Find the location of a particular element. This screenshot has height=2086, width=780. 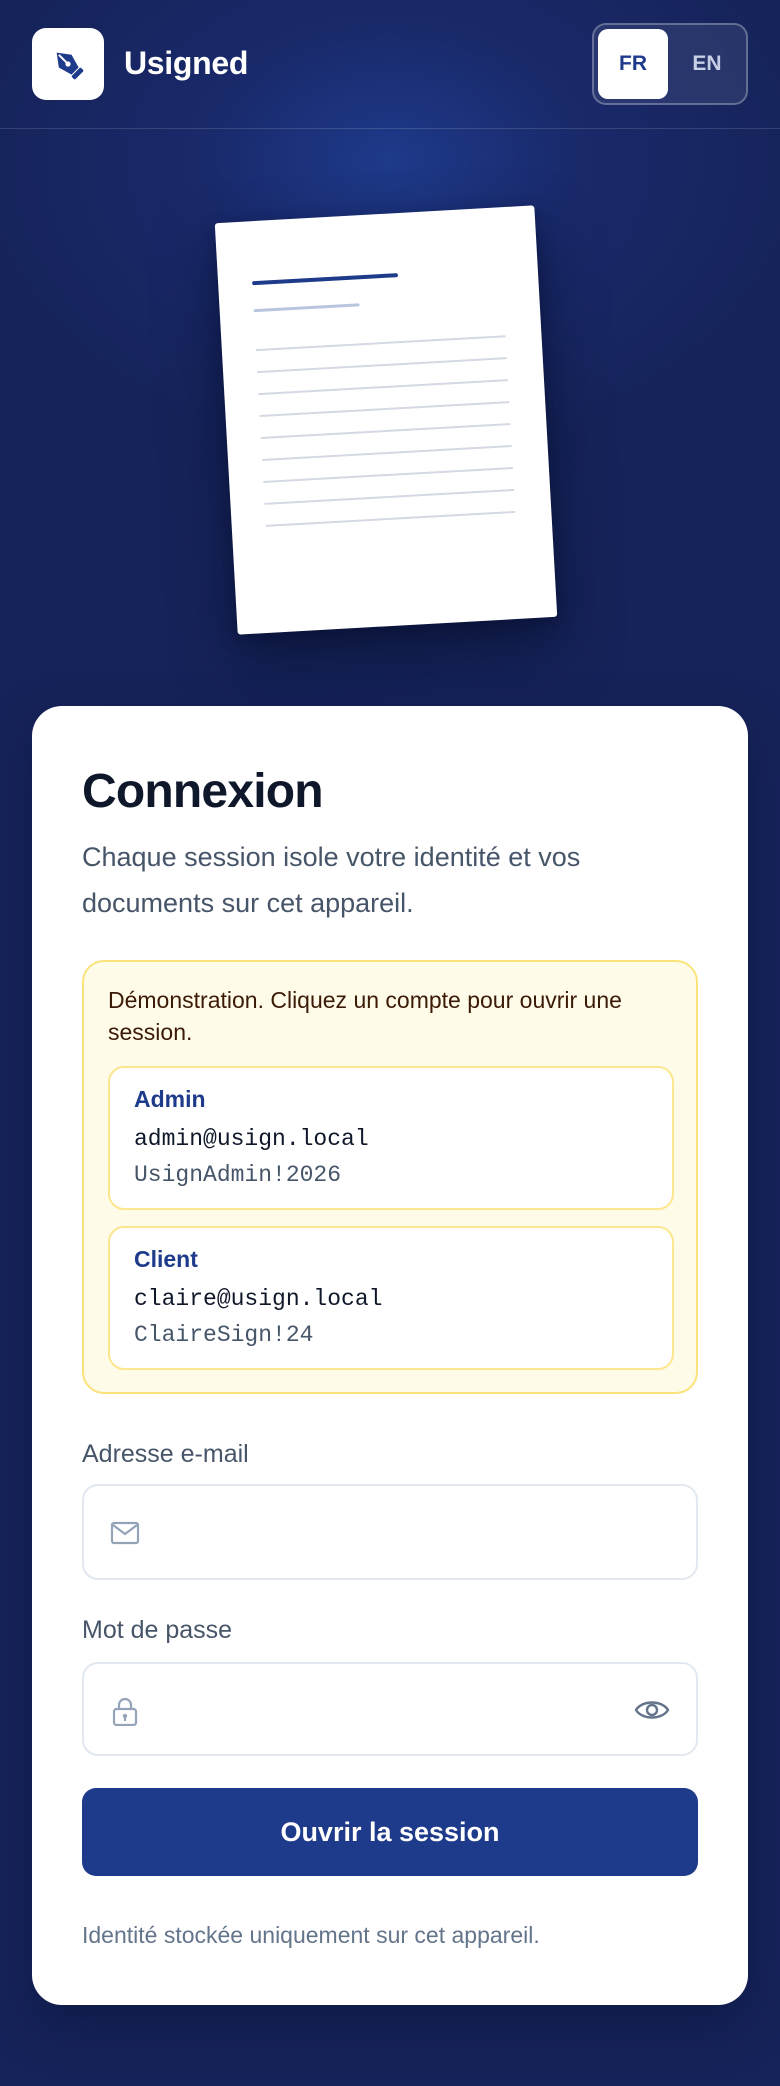

email-field-container is located at coordinates (390, 1532).